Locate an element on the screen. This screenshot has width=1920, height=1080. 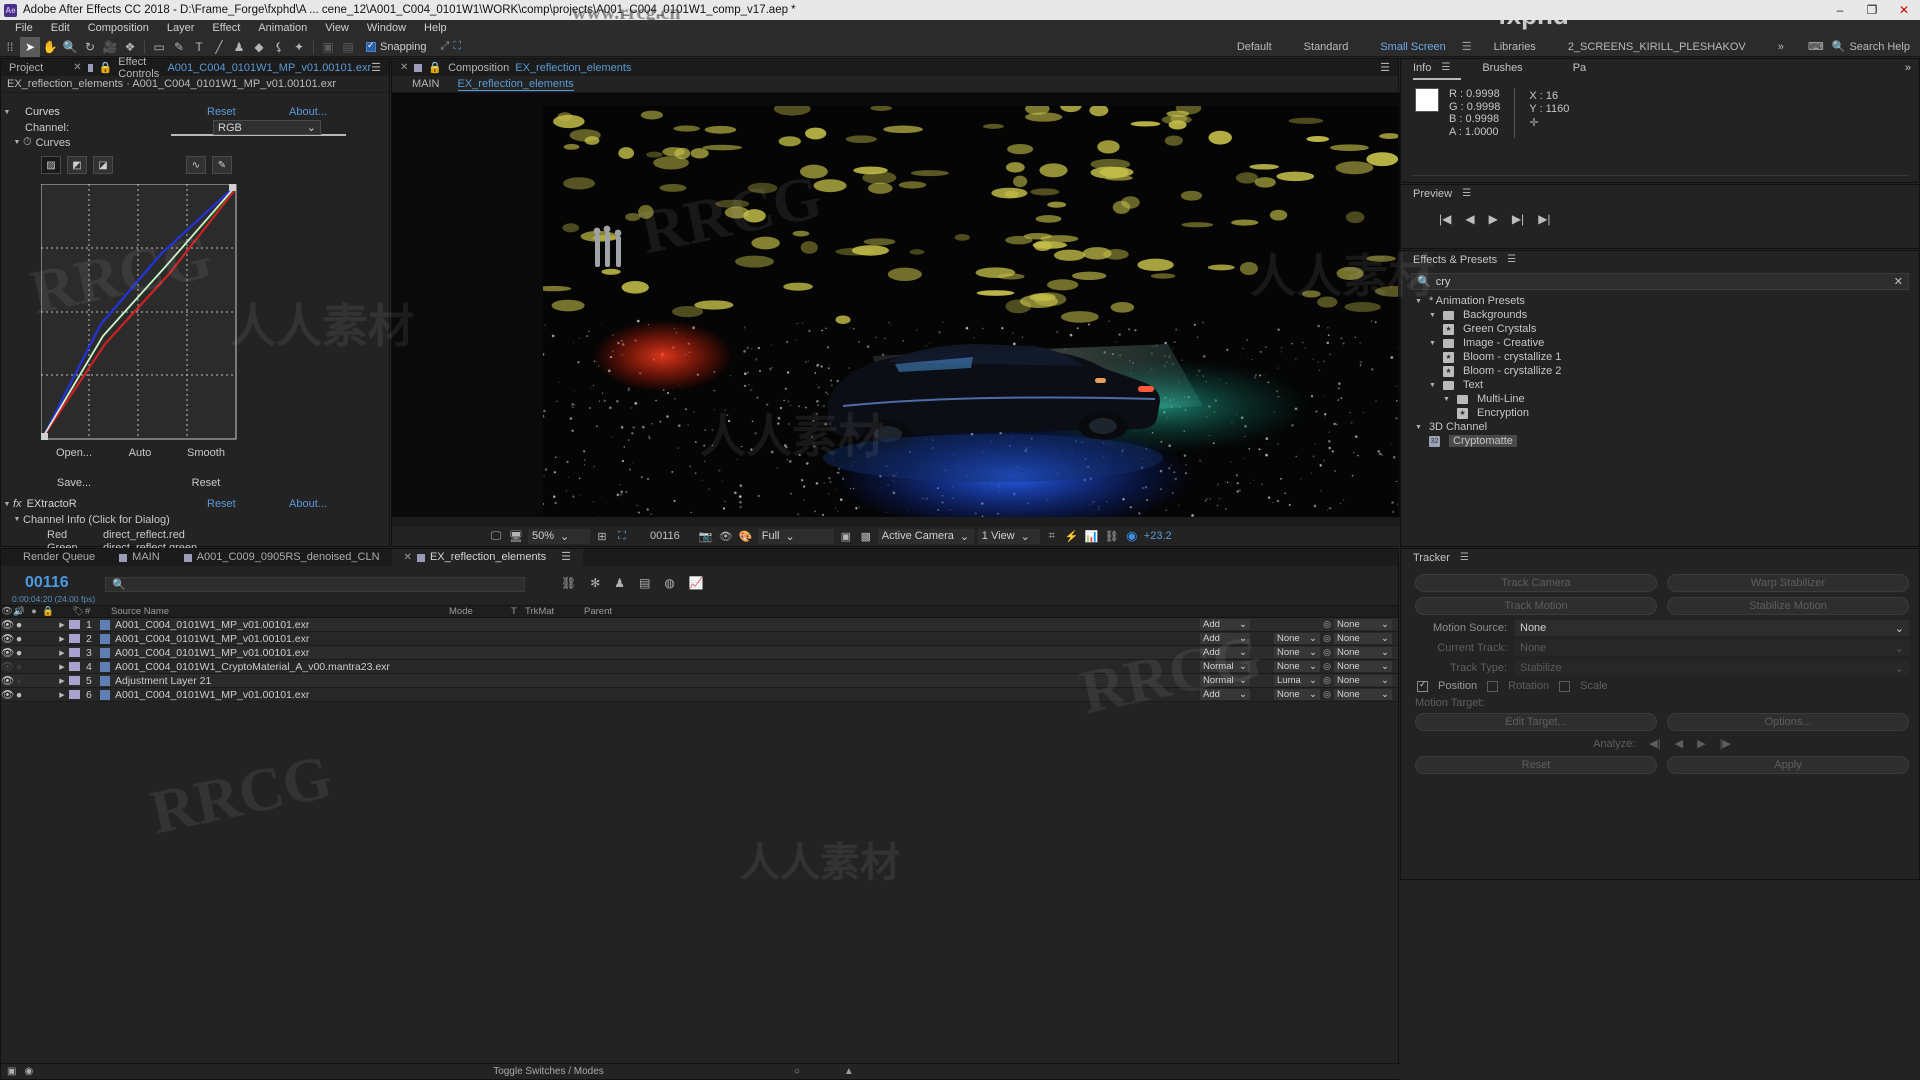
workspace-default: Default is located at coordinates (1254, 47).